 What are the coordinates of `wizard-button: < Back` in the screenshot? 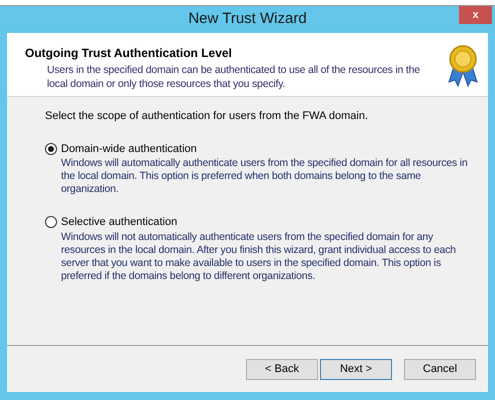 It's located at (282, 369).